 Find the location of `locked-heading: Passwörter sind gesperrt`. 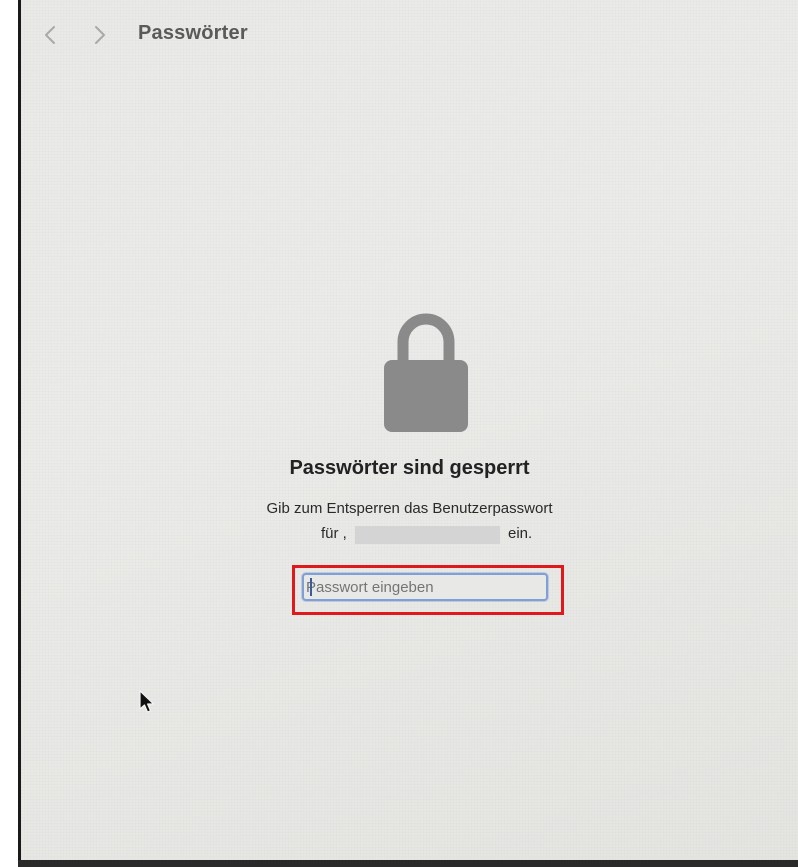

locked-heading: Passwörter sind gesperrt is located at coordinates (409, 468).